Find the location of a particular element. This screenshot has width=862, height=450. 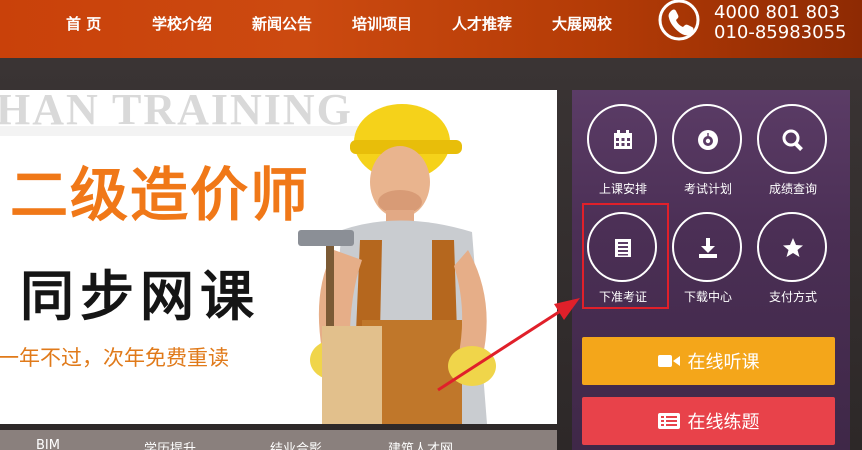

online-class-label: 在线听课 is located at coordinates (723, 362).